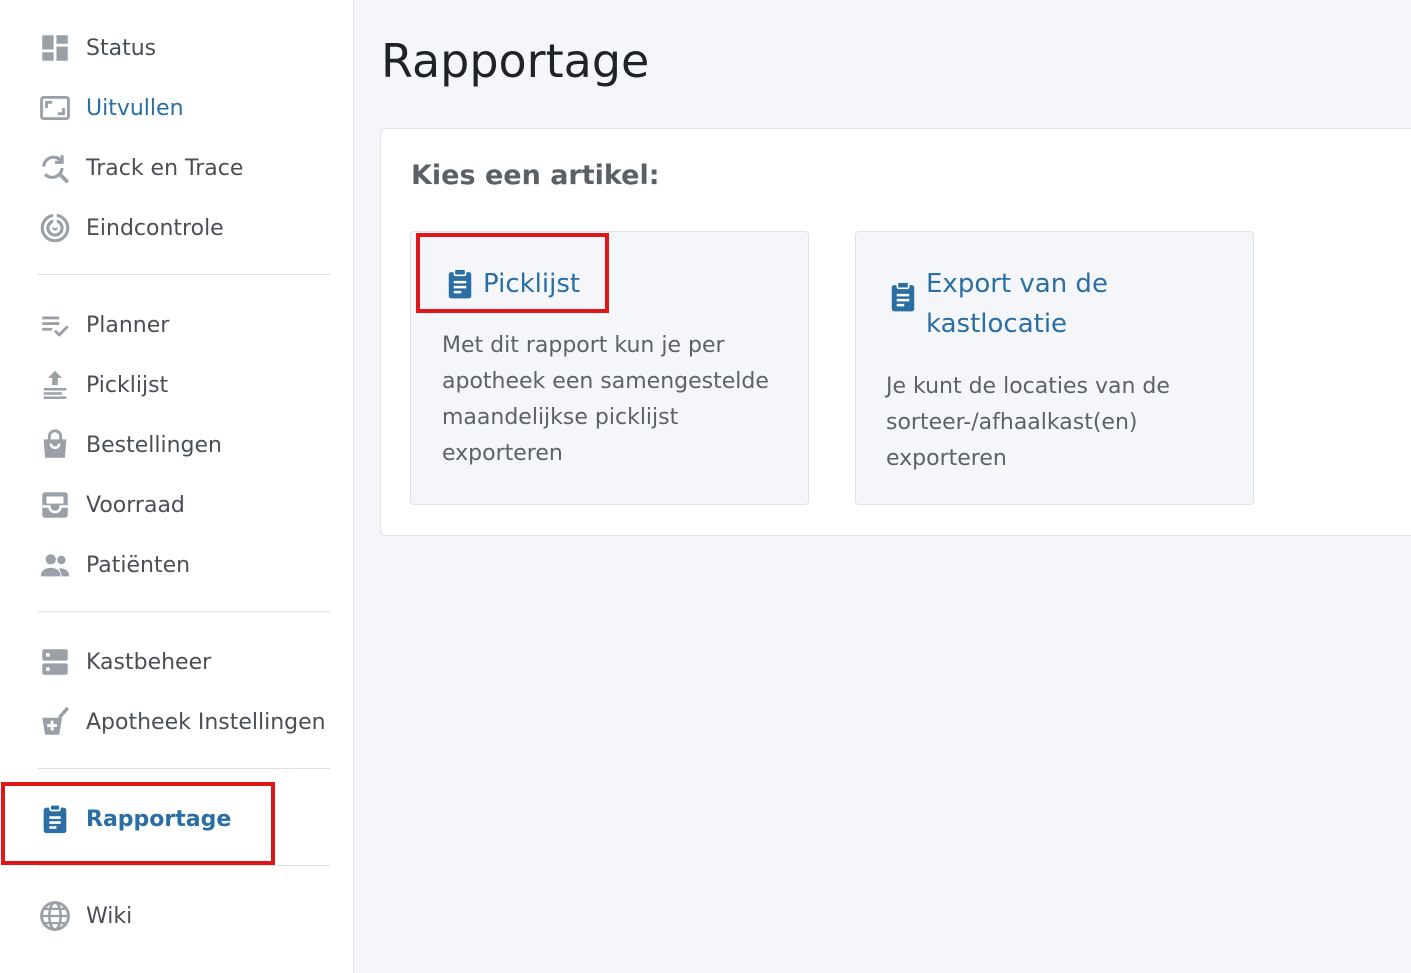  What do you see at coordinates (56, 505) in the screenshot?
I see `inbox-tray-icon` at bounding box center [56, 505].